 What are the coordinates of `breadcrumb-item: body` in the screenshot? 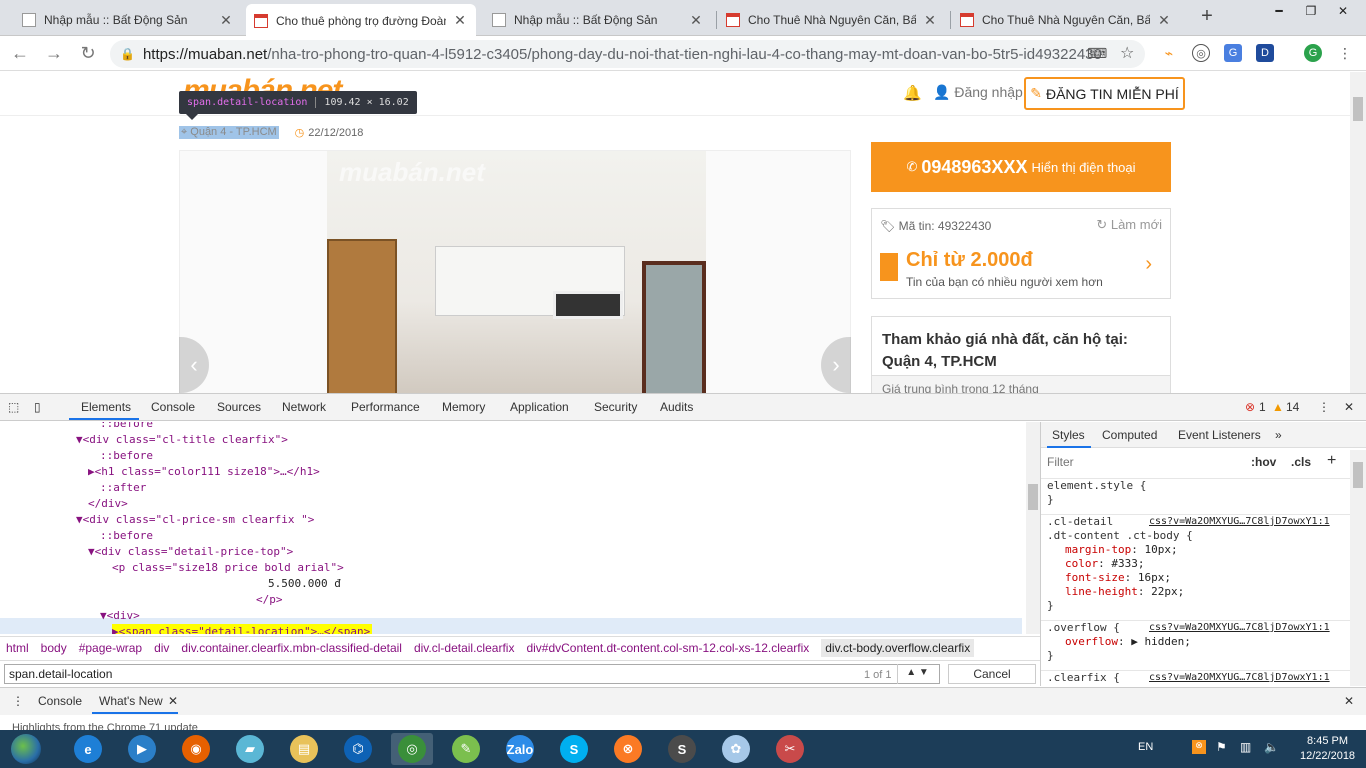 It's located at (54, 648).